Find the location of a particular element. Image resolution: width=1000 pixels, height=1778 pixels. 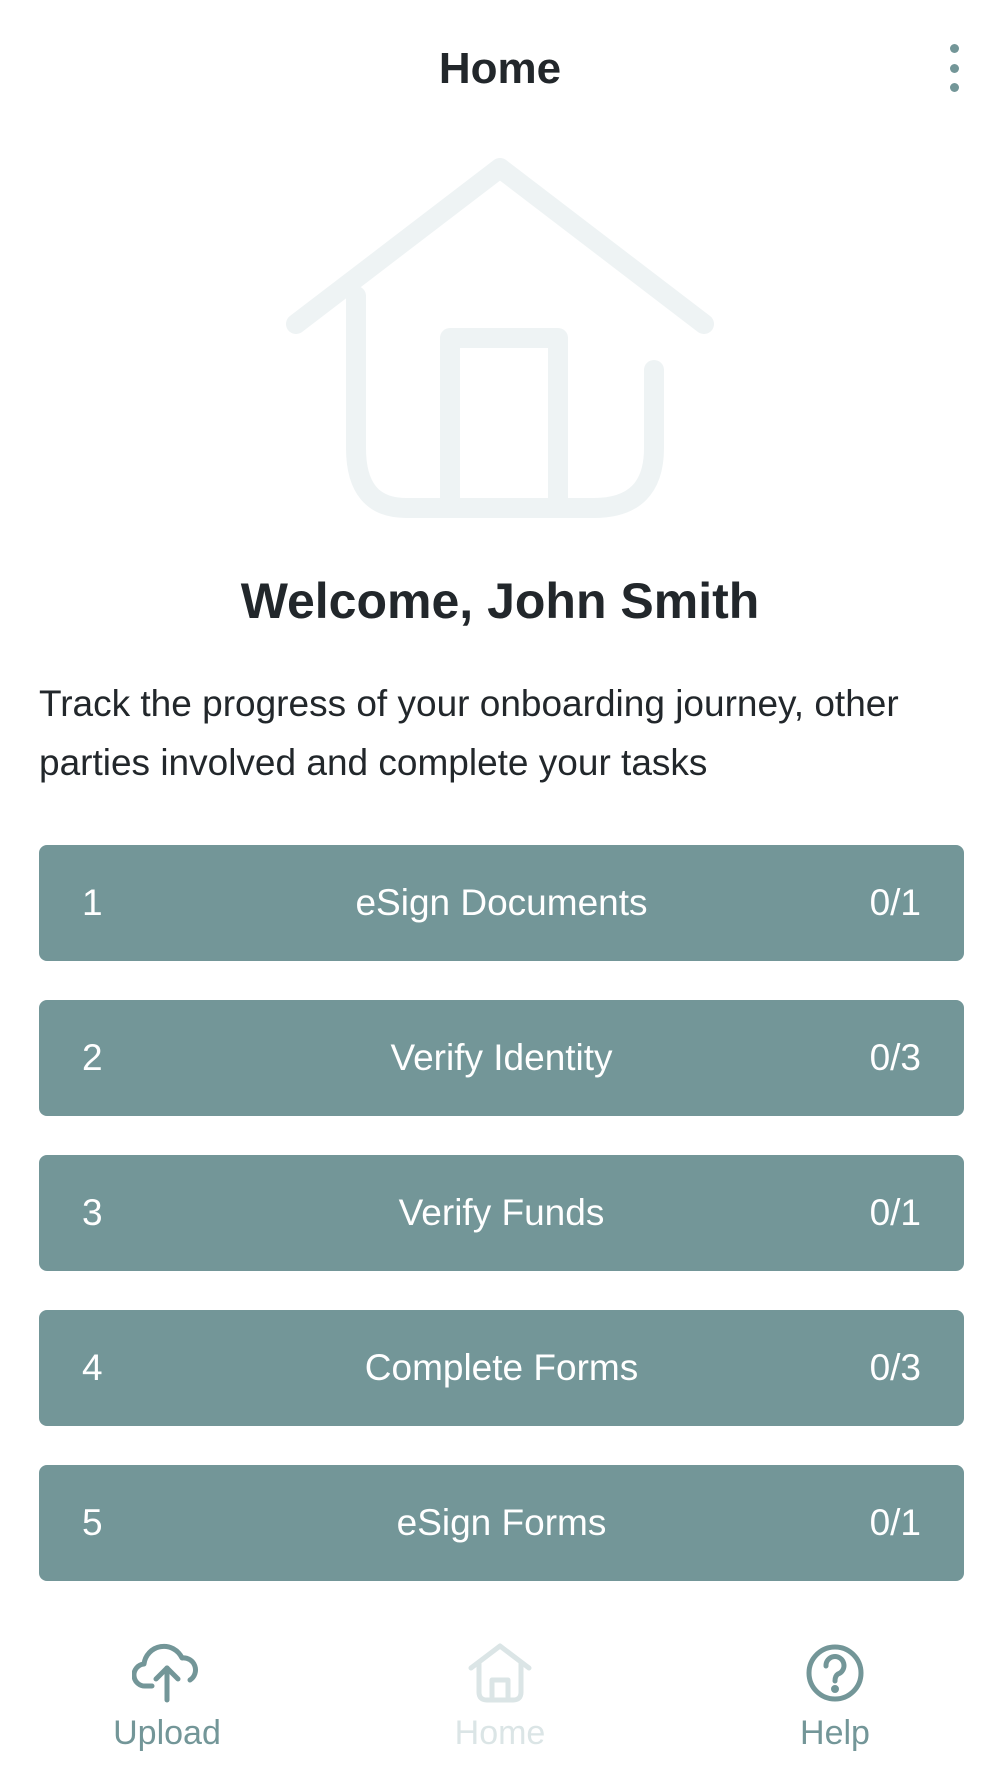

bottom-tab-bar: Upload Home Help is located at coordinates (500, 1703).